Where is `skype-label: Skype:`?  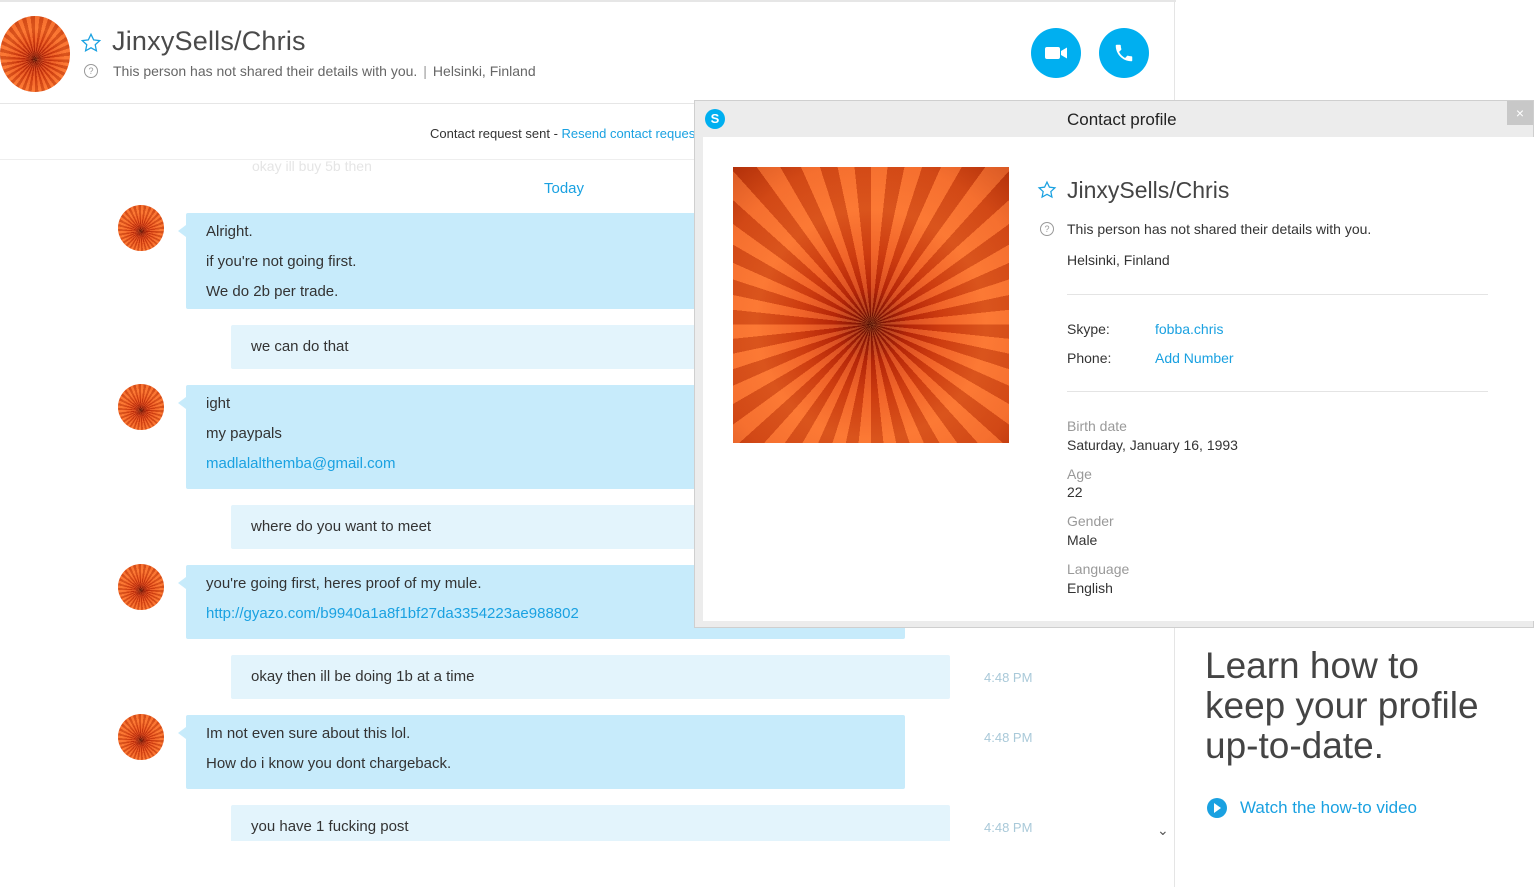
skype-label: Skype: is located at coordinates (1088, 329).